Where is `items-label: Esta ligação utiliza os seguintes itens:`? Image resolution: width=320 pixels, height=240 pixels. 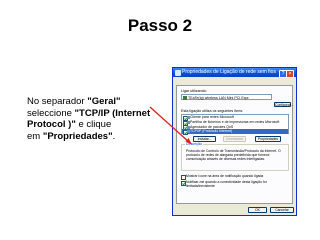
items-label: Esta ligação utiliza os seguintes itens: is located at coordinates (212, 111).